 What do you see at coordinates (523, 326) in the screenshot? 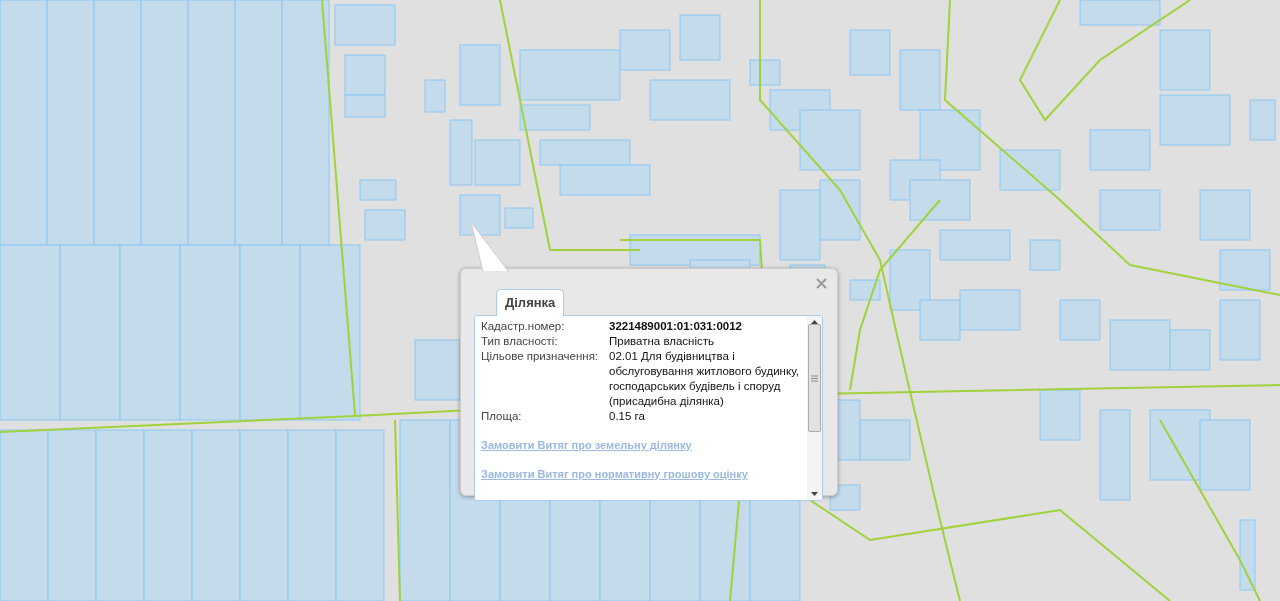
I see `field-label: Кадастр.номер:` at bounding box center [523, 326].